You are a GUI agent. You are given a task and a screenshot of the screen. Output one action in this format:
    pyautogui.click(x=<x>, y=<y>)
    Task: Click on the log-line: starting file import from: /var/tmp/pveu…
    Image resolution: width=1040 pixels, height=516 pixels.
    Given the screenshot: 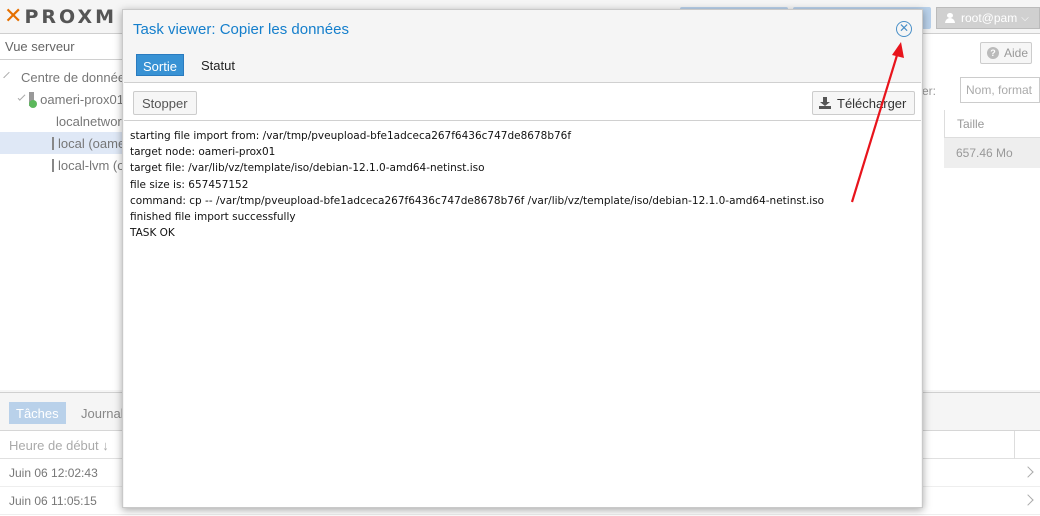 What is the action you would take?
    pyautogui.click(x=351, y=136)
    